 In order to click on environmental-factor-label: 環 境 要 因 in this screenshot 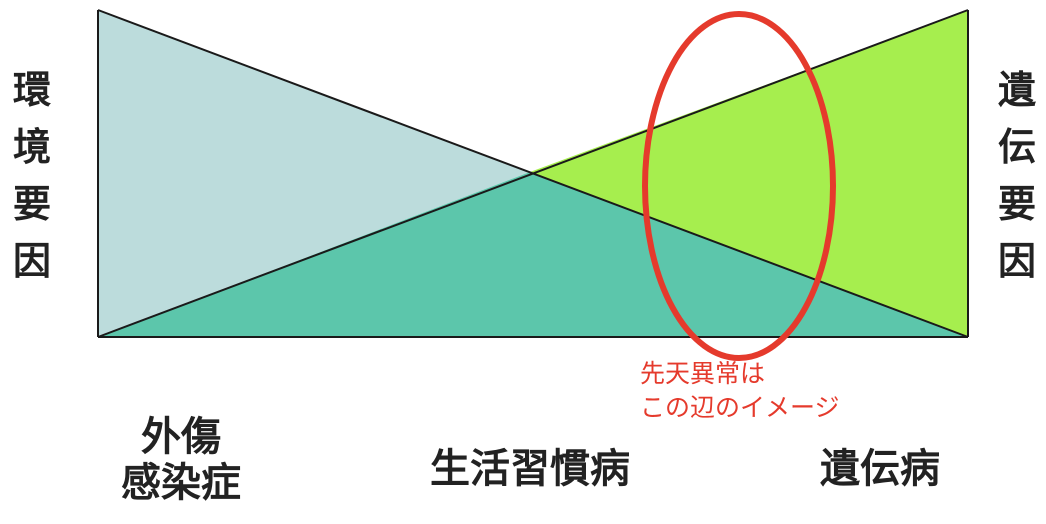, I will do `click(31, 175)`.